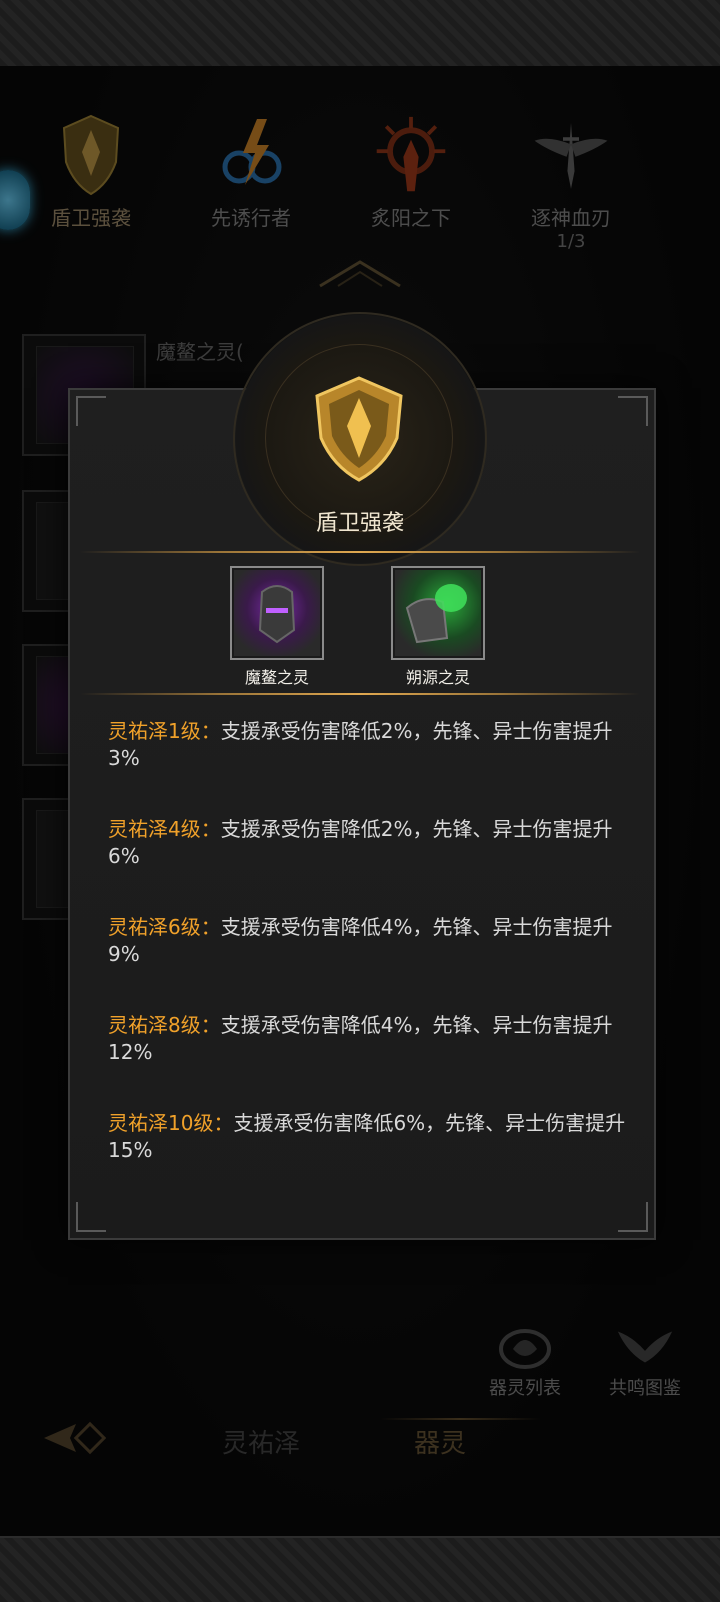 This screenshot has width=720, height=1602. Describe the element at coordinates (276, 677) in the screenshot. I see `material-name: 魔鳌之灵` at that location.